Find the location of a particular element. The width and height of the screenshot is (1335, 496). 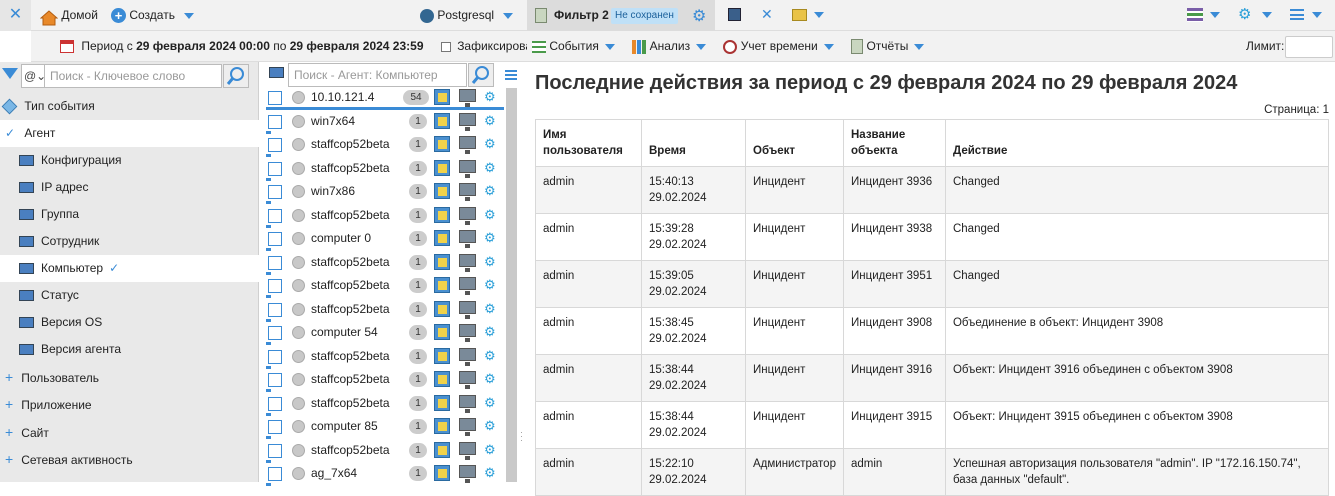

agent-search-input: Поиск - Агент: Компьютер is located at coordinates (377, 75).